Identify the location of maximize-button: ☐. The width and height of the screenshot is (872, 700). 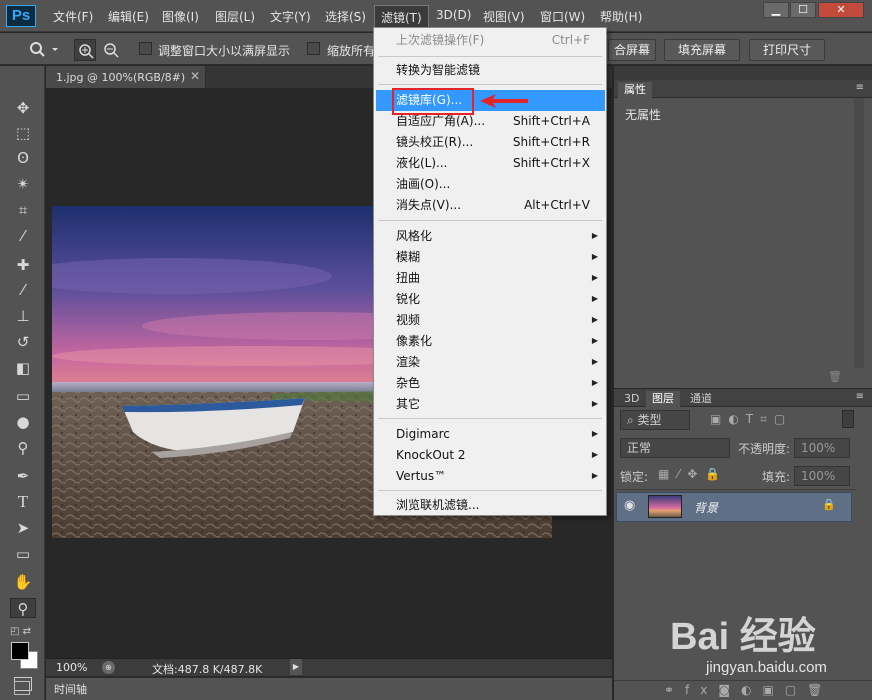
(803, 10).